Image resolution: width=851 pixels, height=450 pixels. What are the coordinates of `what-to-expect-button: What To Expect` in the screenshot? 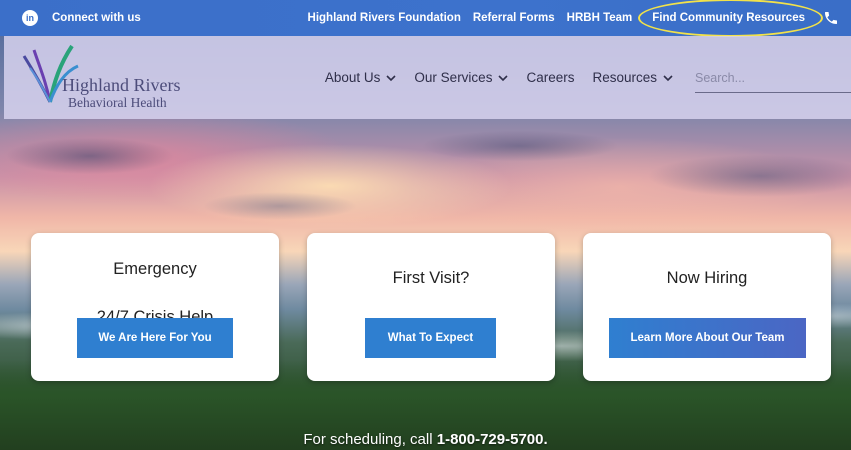 It's located at (430, 338).